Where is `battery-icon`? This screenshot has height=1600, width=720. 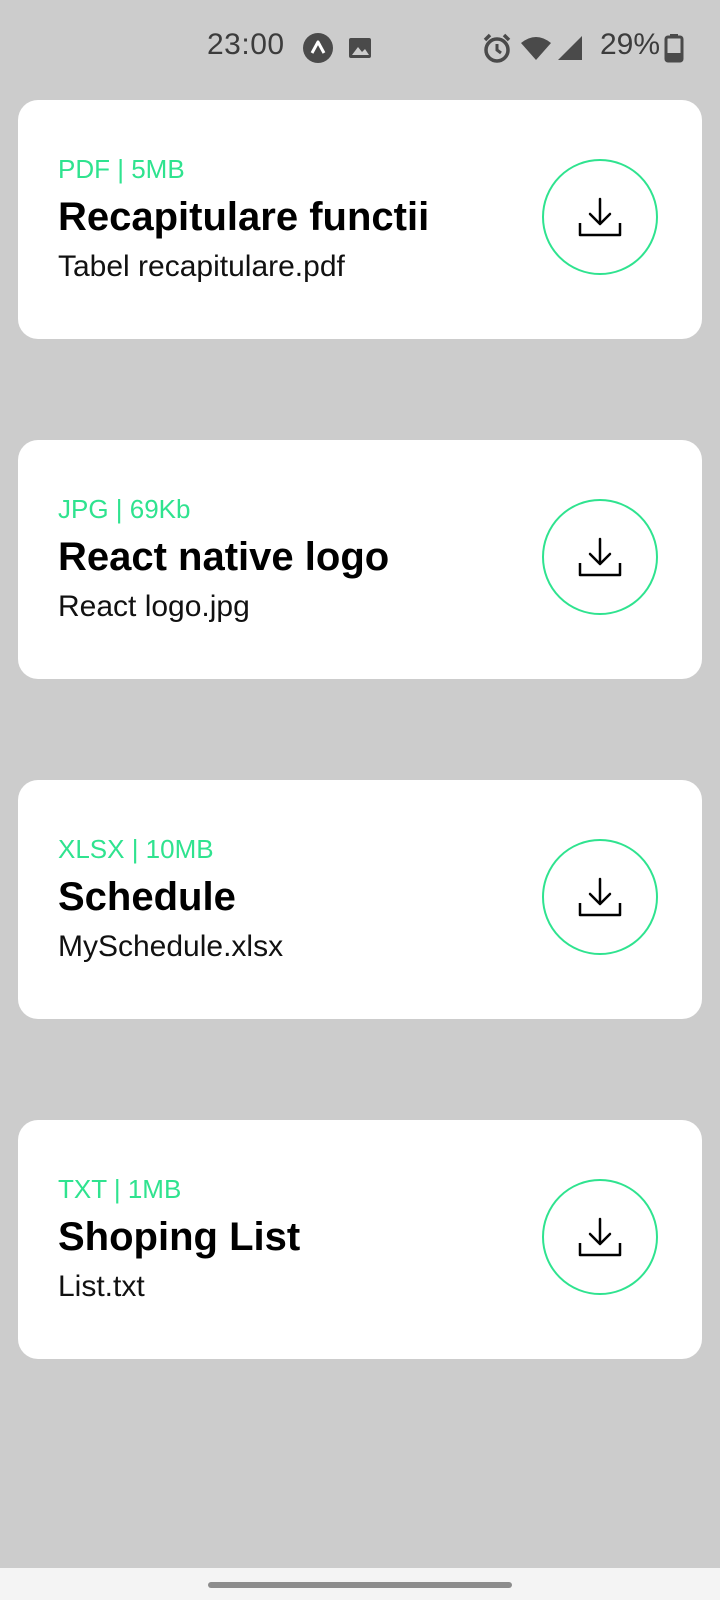
battery-icon is located at coordinates (674, 48).